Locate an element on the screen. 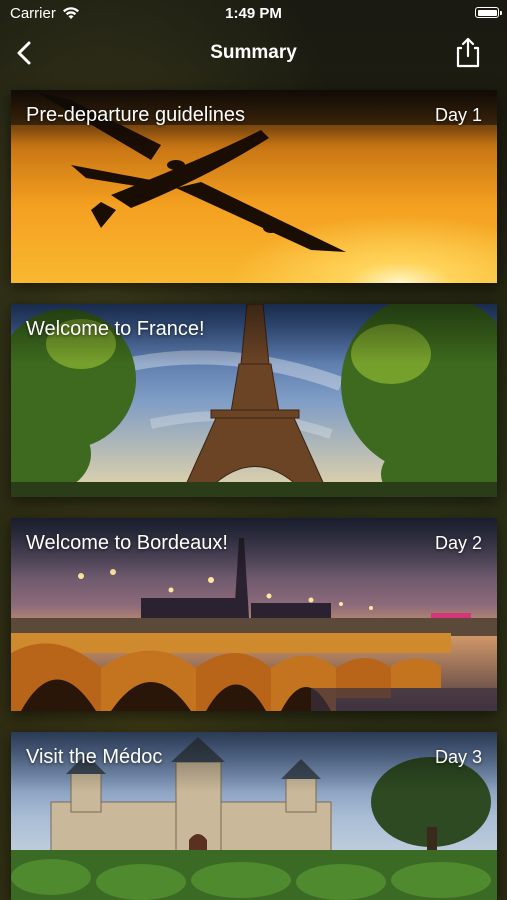 This screenshot has height=900, width=507. status-bar: Carrier 1:49 PM is located at coordinates (253, 14).